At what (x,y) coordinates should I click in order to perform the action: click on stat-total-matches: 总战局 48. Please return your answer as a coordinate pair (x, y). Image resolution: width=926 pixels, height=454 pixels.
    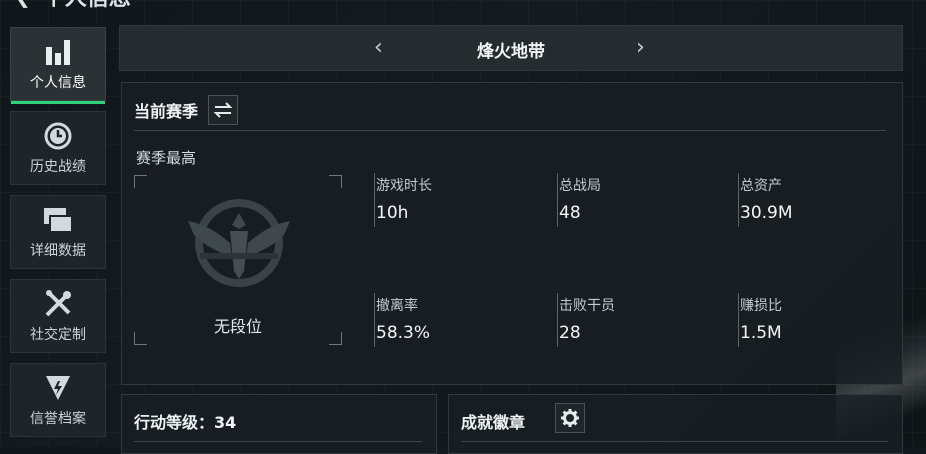
    Looking at the image, I should click on (642, 201).